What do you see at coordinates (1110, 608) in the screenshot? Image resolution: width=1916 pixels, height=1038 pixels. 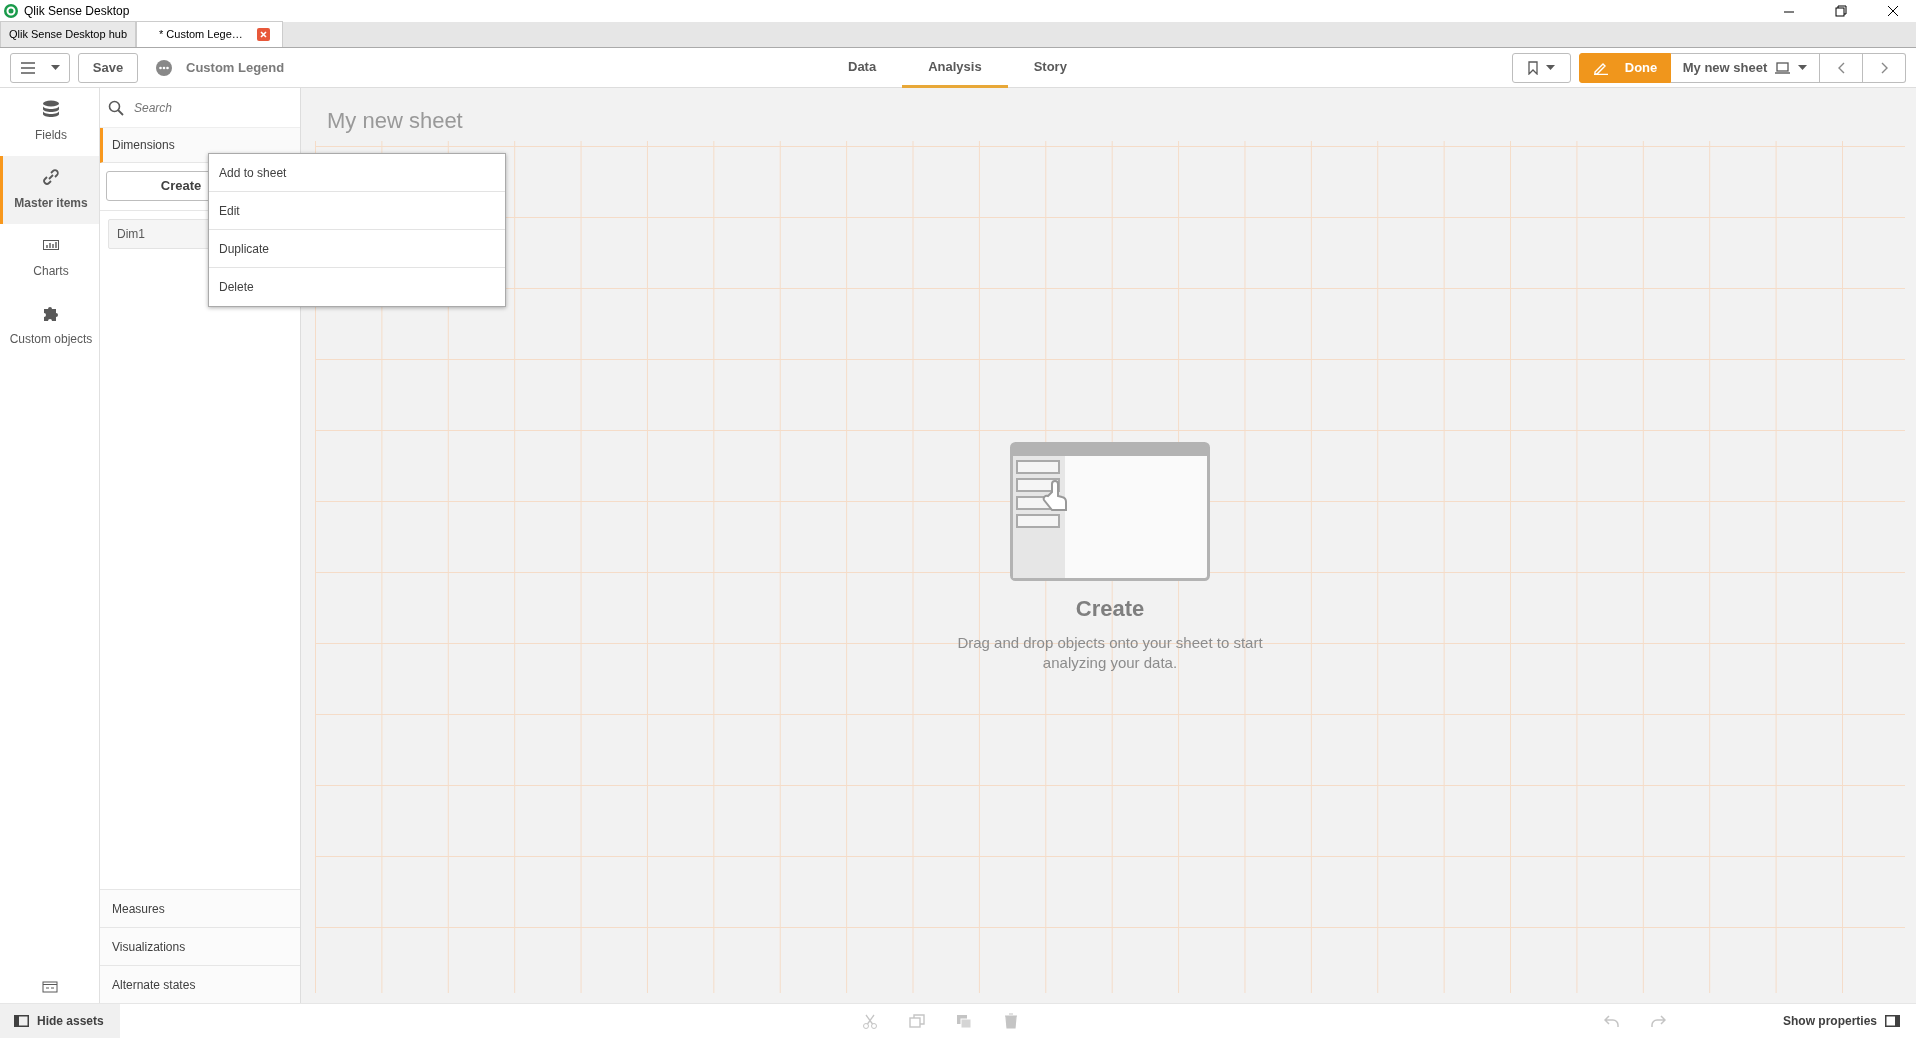 I see `create-heading: Create` at bounding box center [1110, 608].